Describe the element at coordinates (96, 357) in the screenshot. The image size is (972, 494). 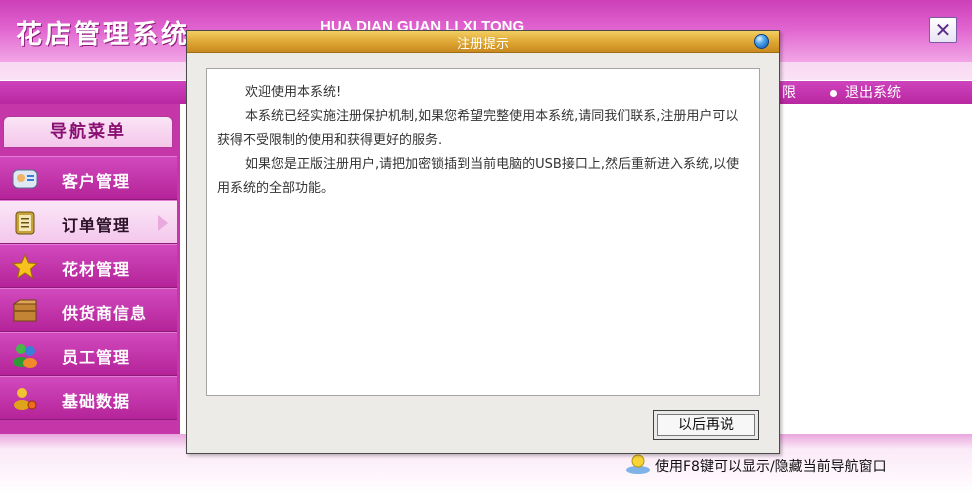
I see `sidebar-item-label: 员工管理` at that location.